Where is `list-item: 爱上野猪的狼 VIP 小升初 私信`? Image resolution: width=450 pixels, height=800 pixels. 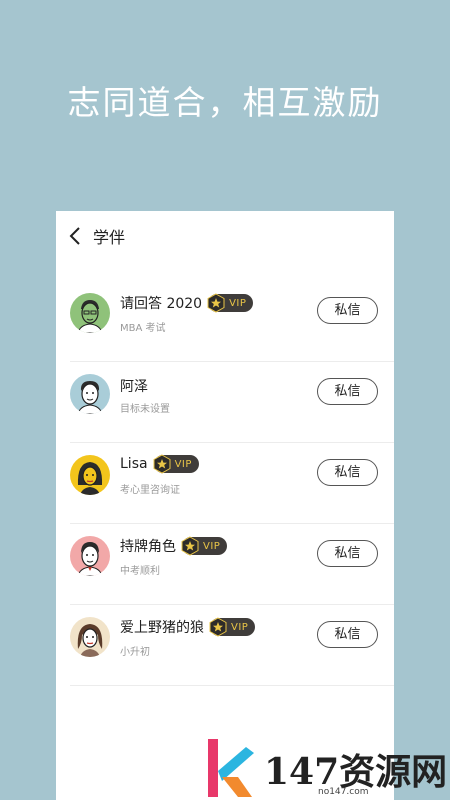
list-item: 爱上野猪的狼 VIP 小升初 私信 is located at coordinates (232, 645).